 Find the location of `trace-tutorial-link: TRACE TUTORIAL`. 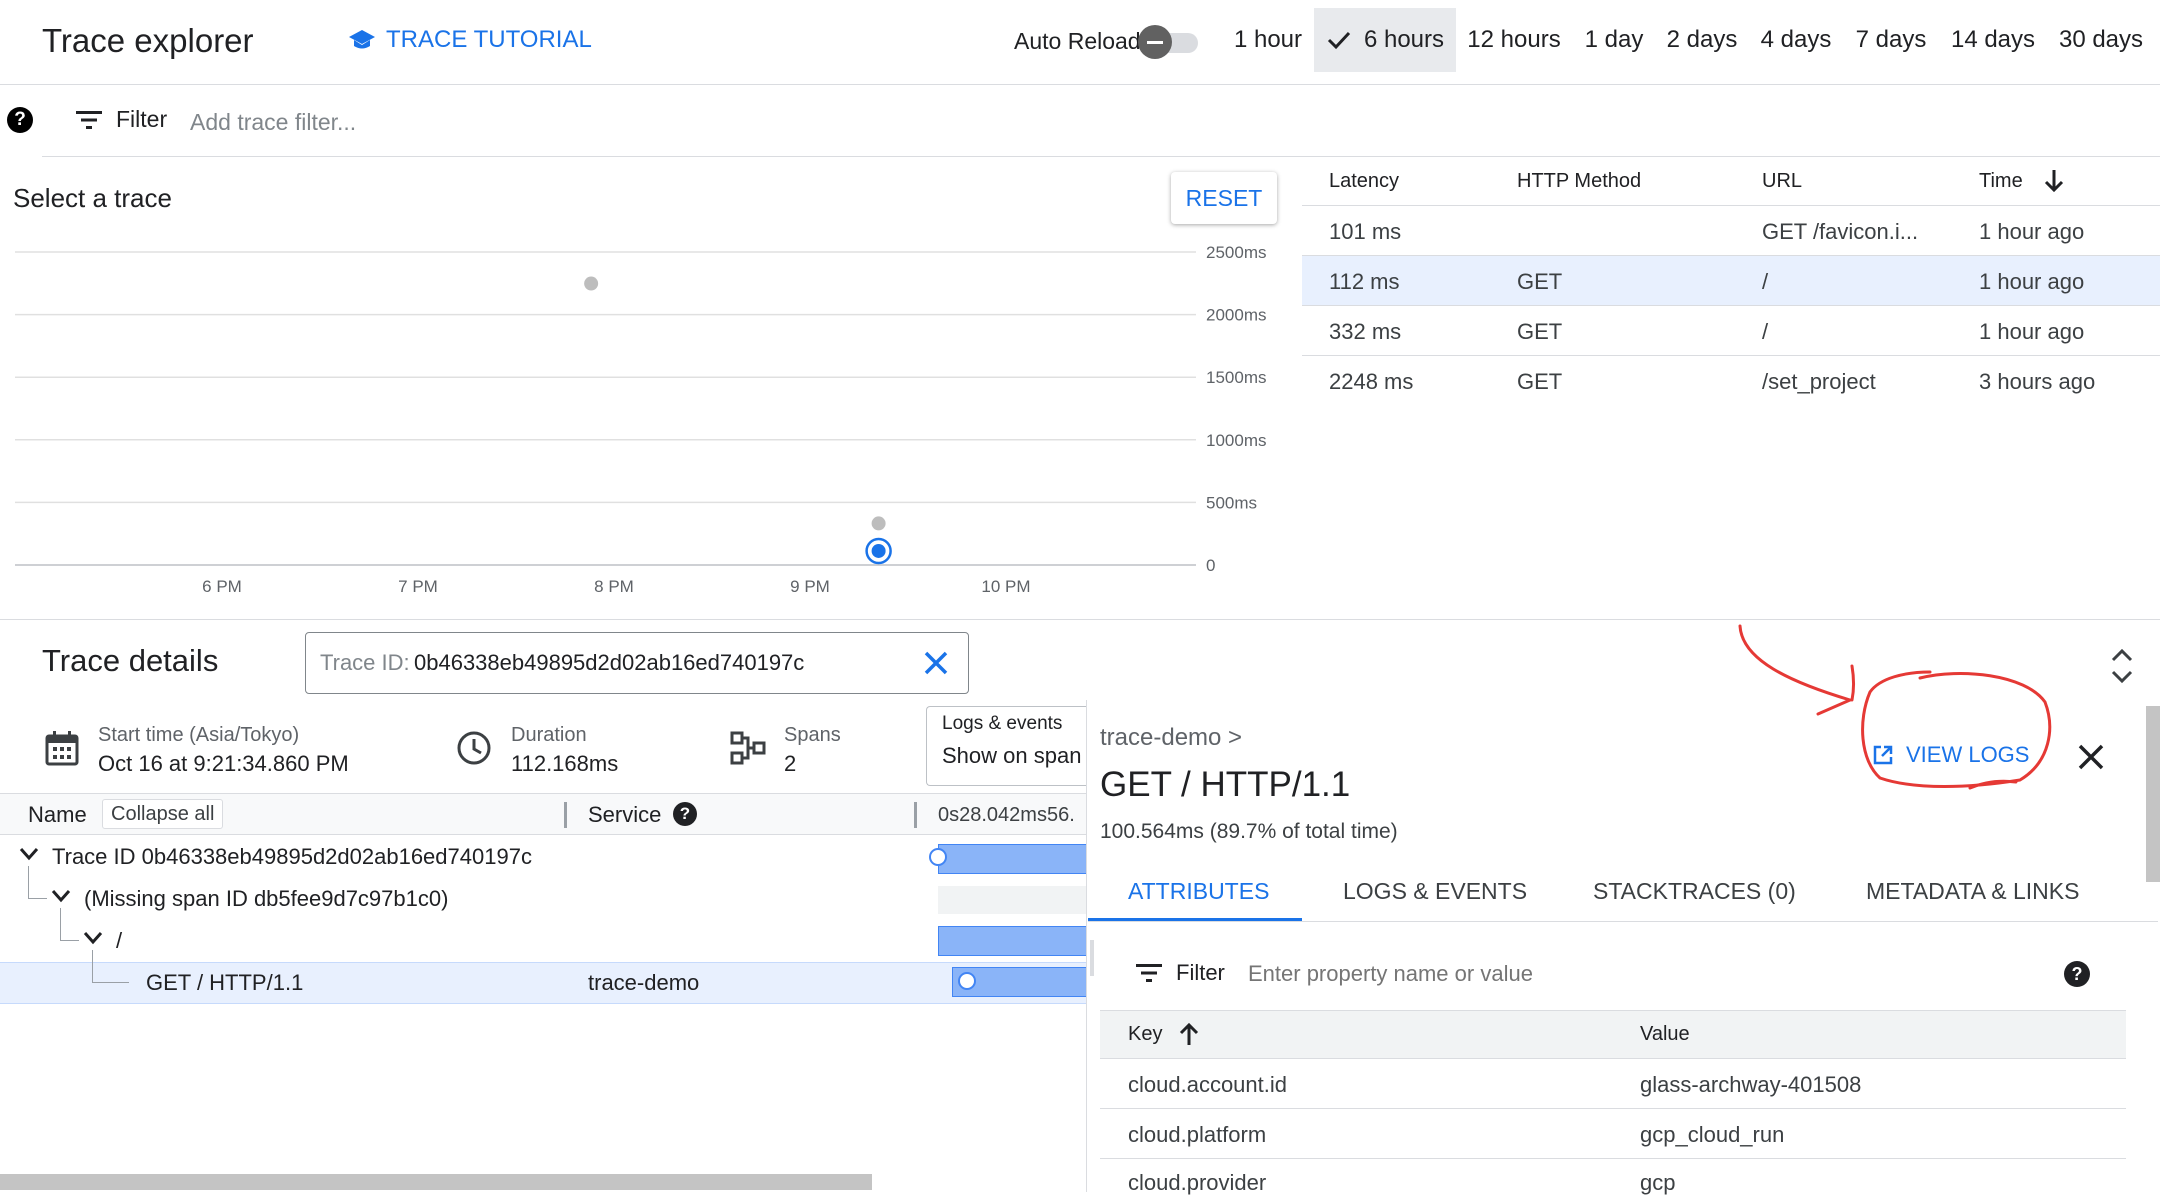

trace-tutorial-link: TRACE TUTORIAL is located at coordinates (470, 40).